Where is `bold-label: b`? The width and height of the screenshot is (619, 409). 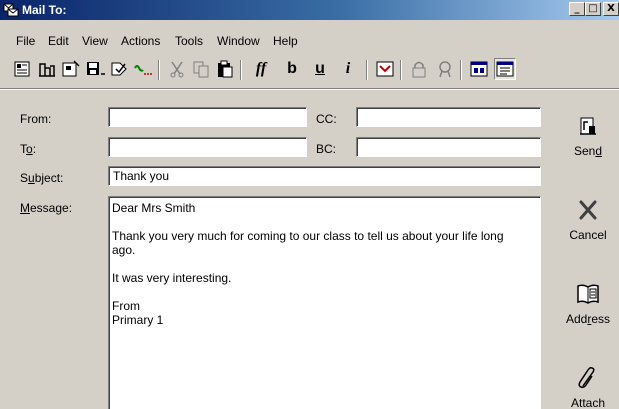
bold-label: b is located at coordinates (292, 68).